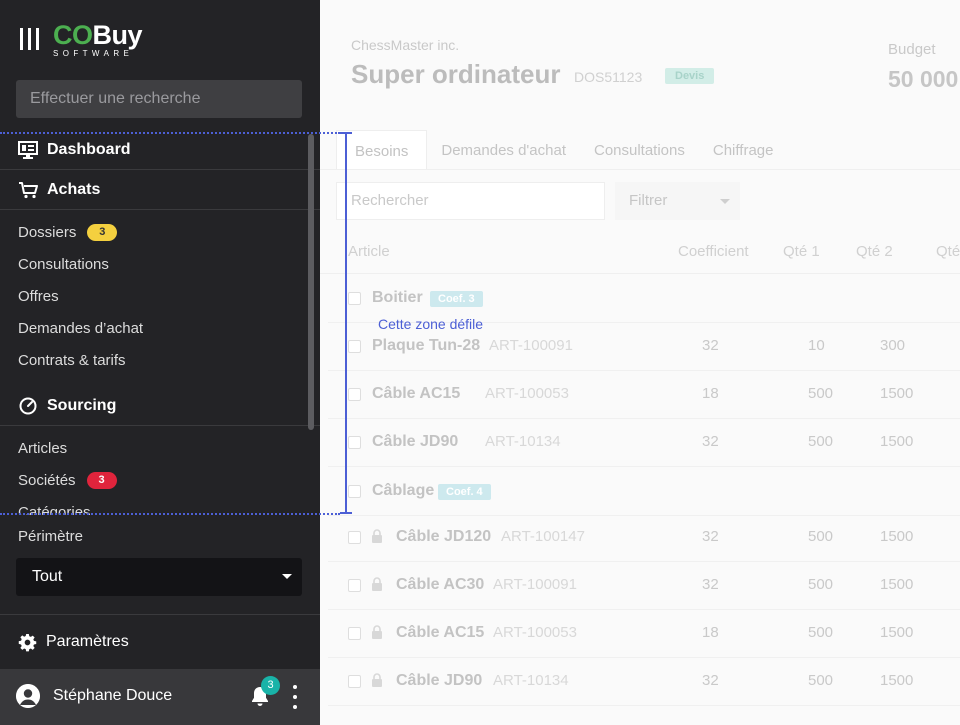 Image resolution: width=960 pixels, height=725 pixels. What do you see at coordinates (397, 297) in the screenshot?
I see `group-name: Boitier` at bounding box center [397, 297].